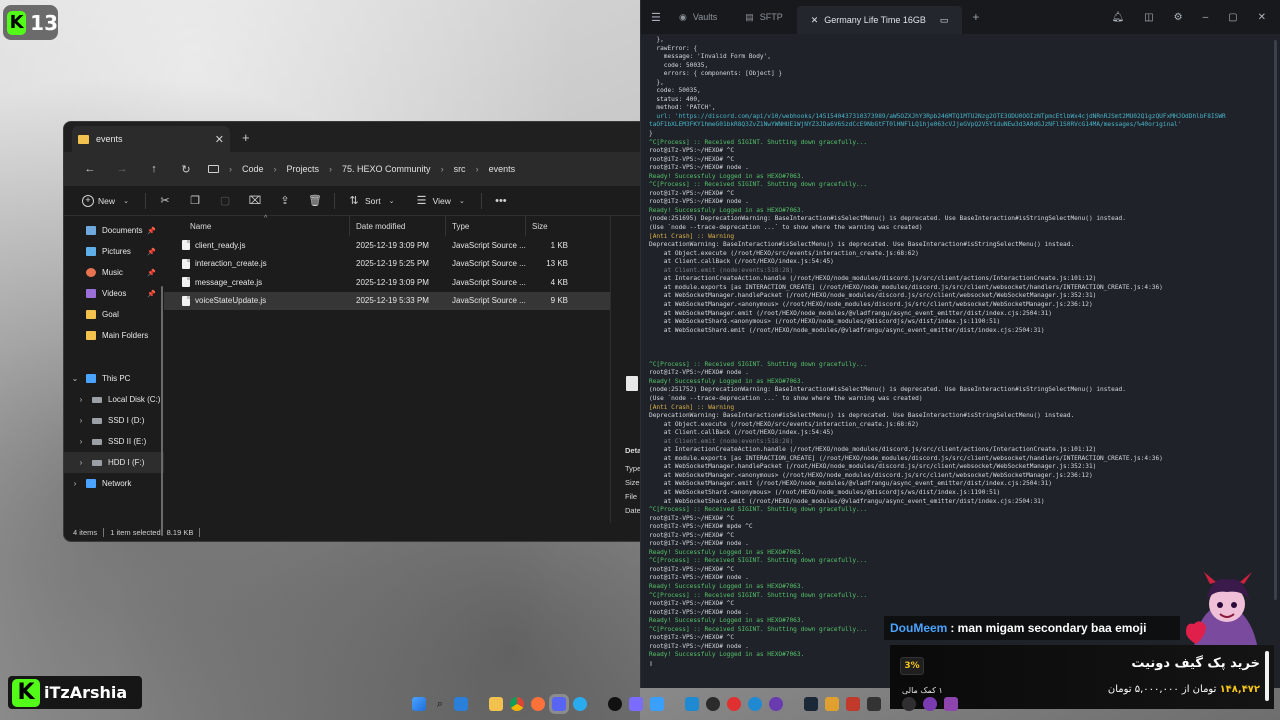 This screenshot has width=1280, height=720. Describe the element at coordinates (114, 251) in the screenshot. I see `sidebar-item-pictures: Pictures 📌` at that location.